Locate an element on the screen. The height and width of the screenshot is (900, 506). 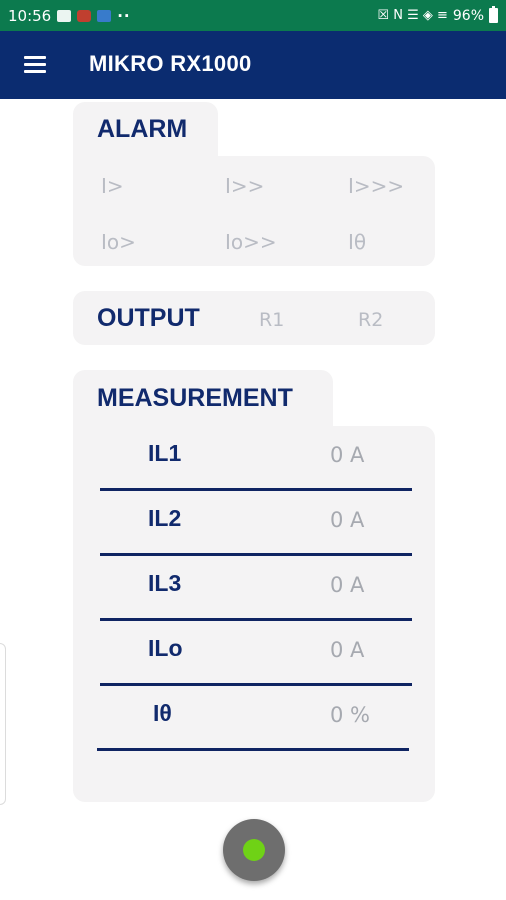
system-status-icons: ☒ N ☰ ◈ ≡ is located at coordinates (412, 15).